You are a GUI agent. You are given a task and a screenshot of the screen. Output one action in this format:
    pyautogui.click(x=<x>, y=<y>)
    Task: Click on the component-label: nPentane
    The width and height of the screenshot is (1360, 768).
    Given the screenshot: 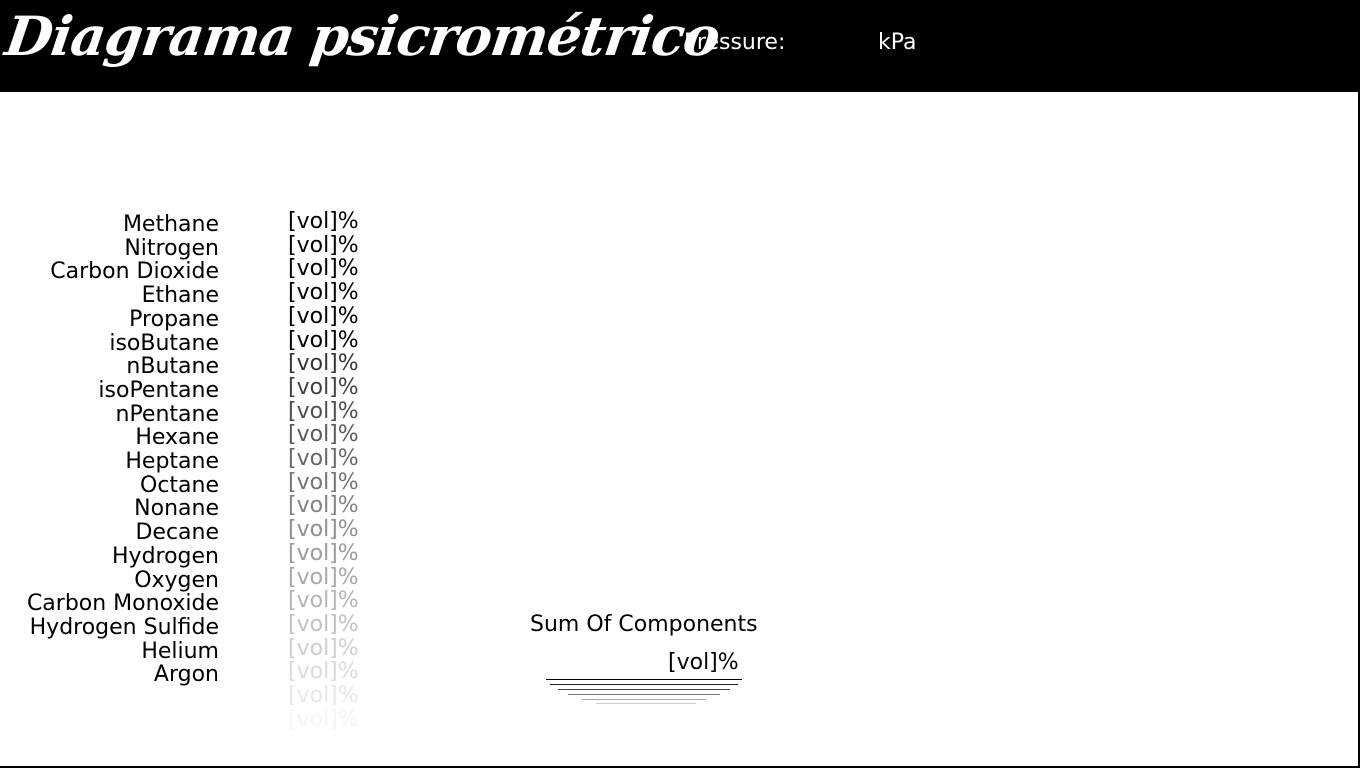 What is the action you would take?
    pyautogui.click(x=167, y=414)
    